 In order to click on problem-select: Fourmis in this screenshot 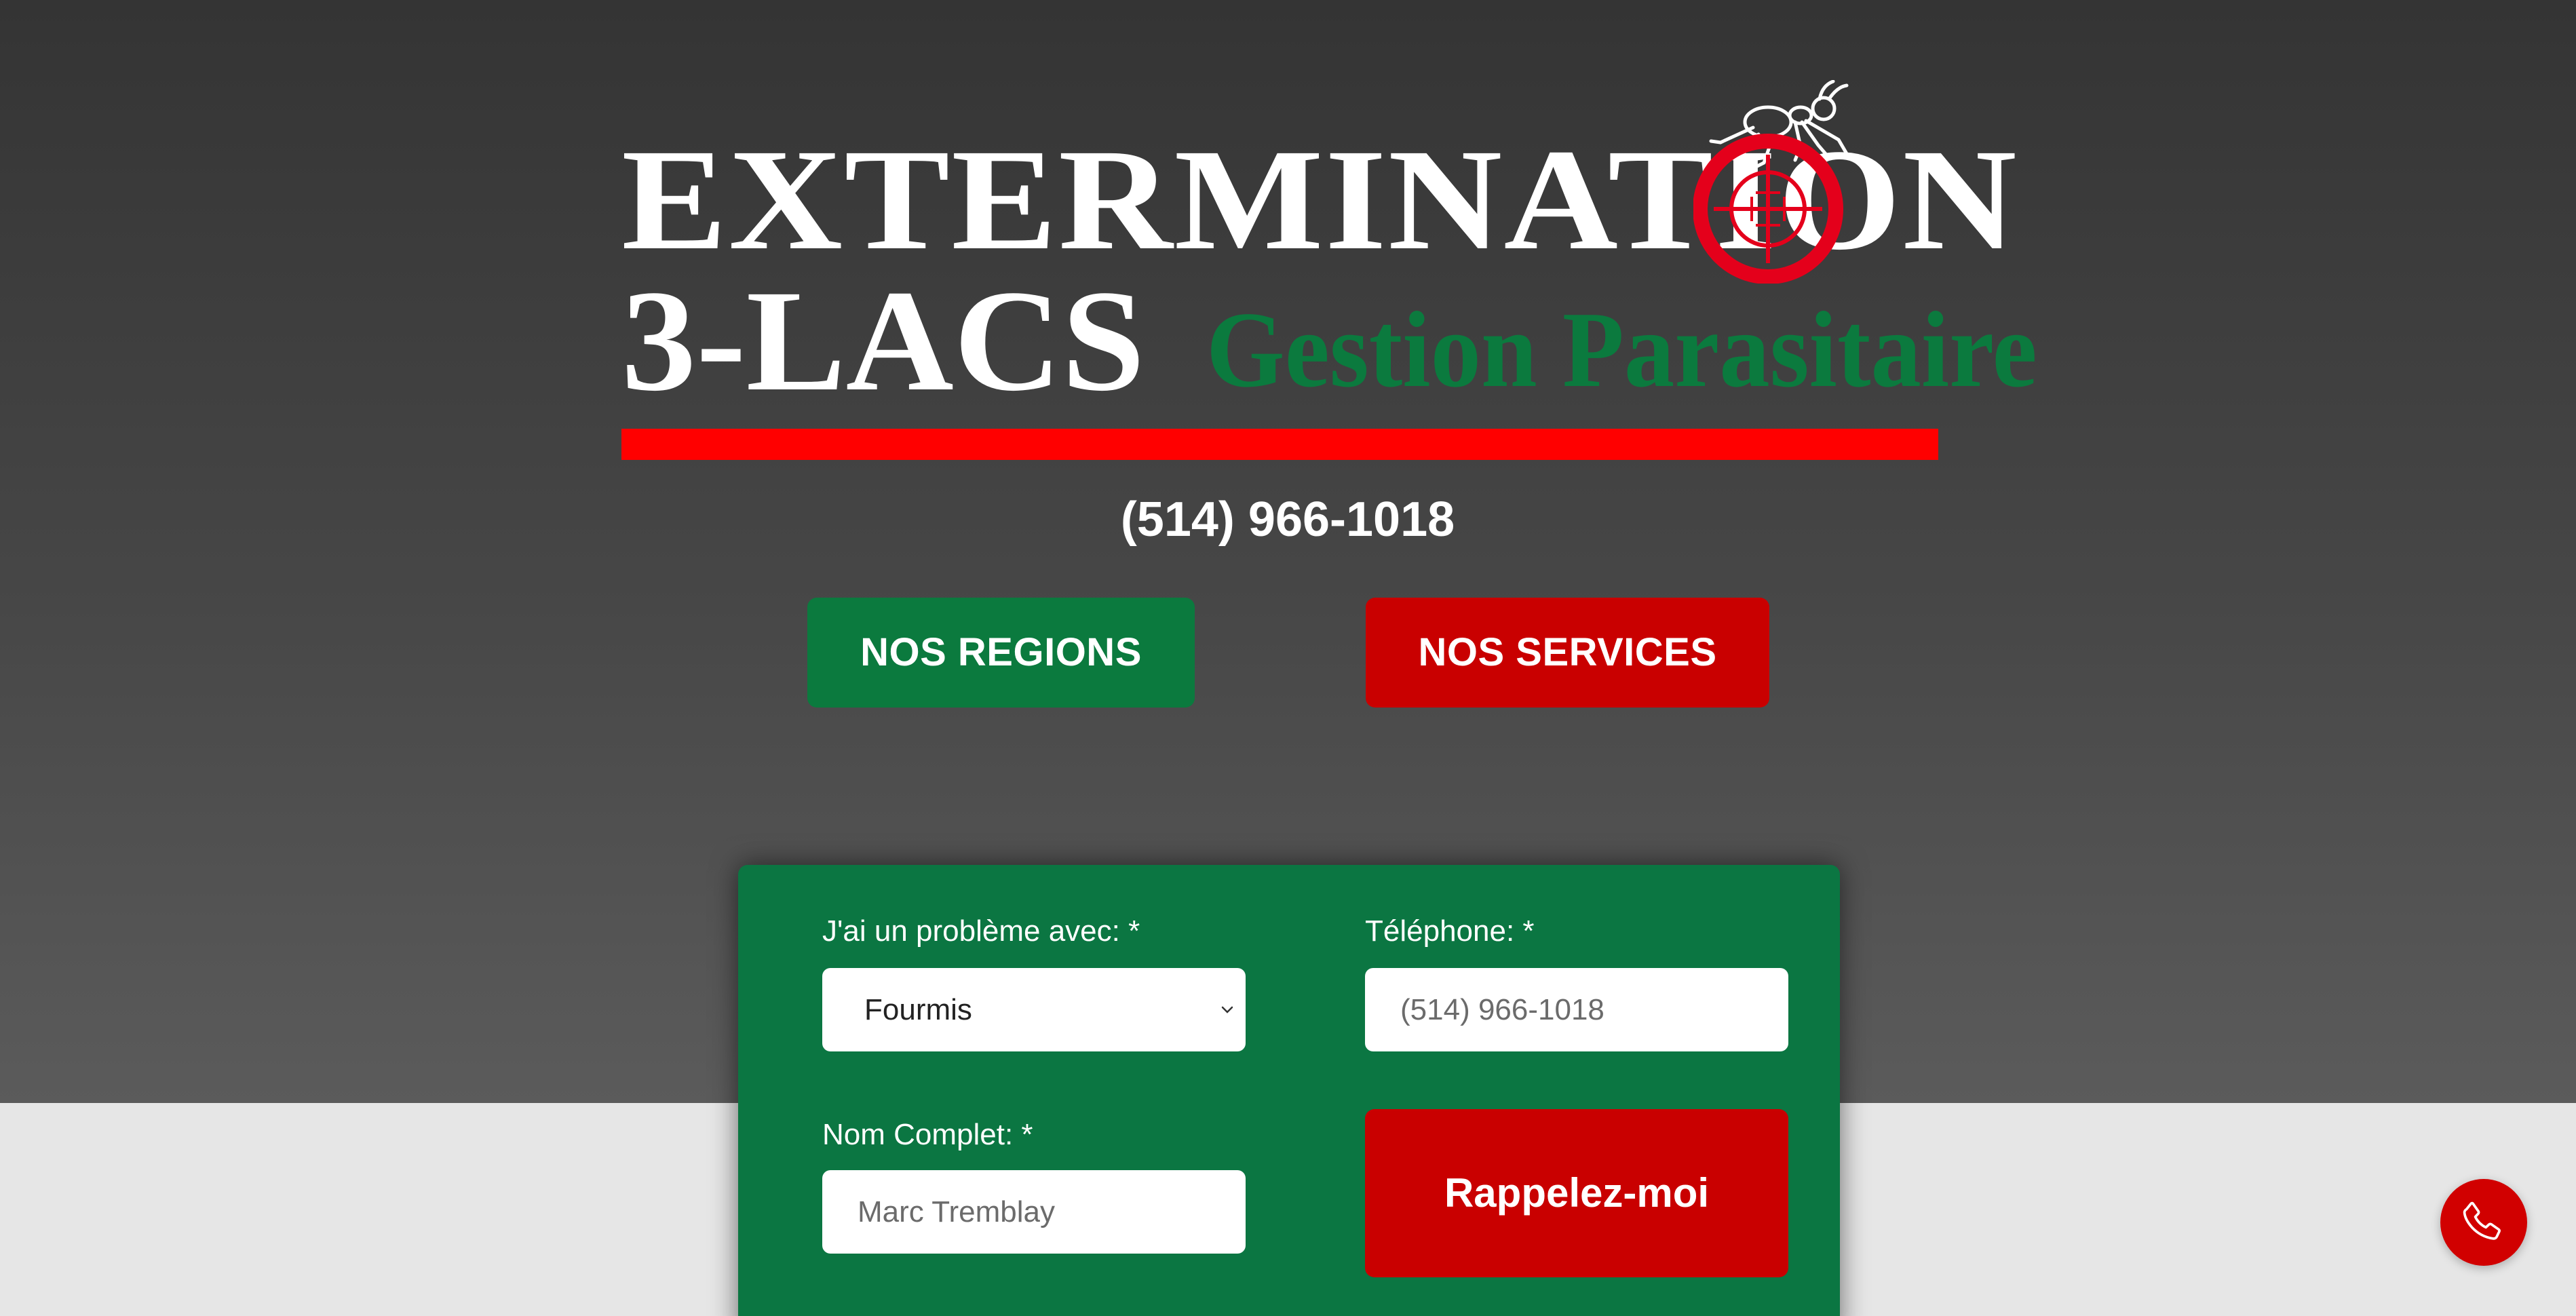, I will do `click(1034, 1009)`.